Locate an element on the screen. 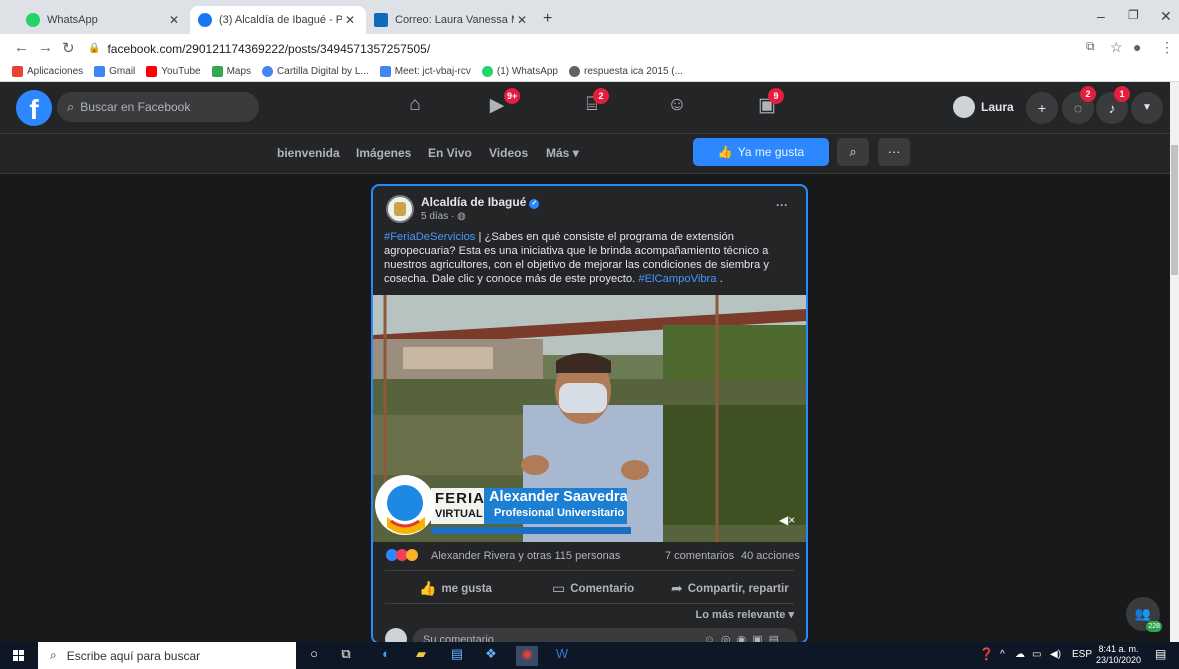  post-author: Alcaldía de Ibagué ✓ is located at coordinates (480, 202).